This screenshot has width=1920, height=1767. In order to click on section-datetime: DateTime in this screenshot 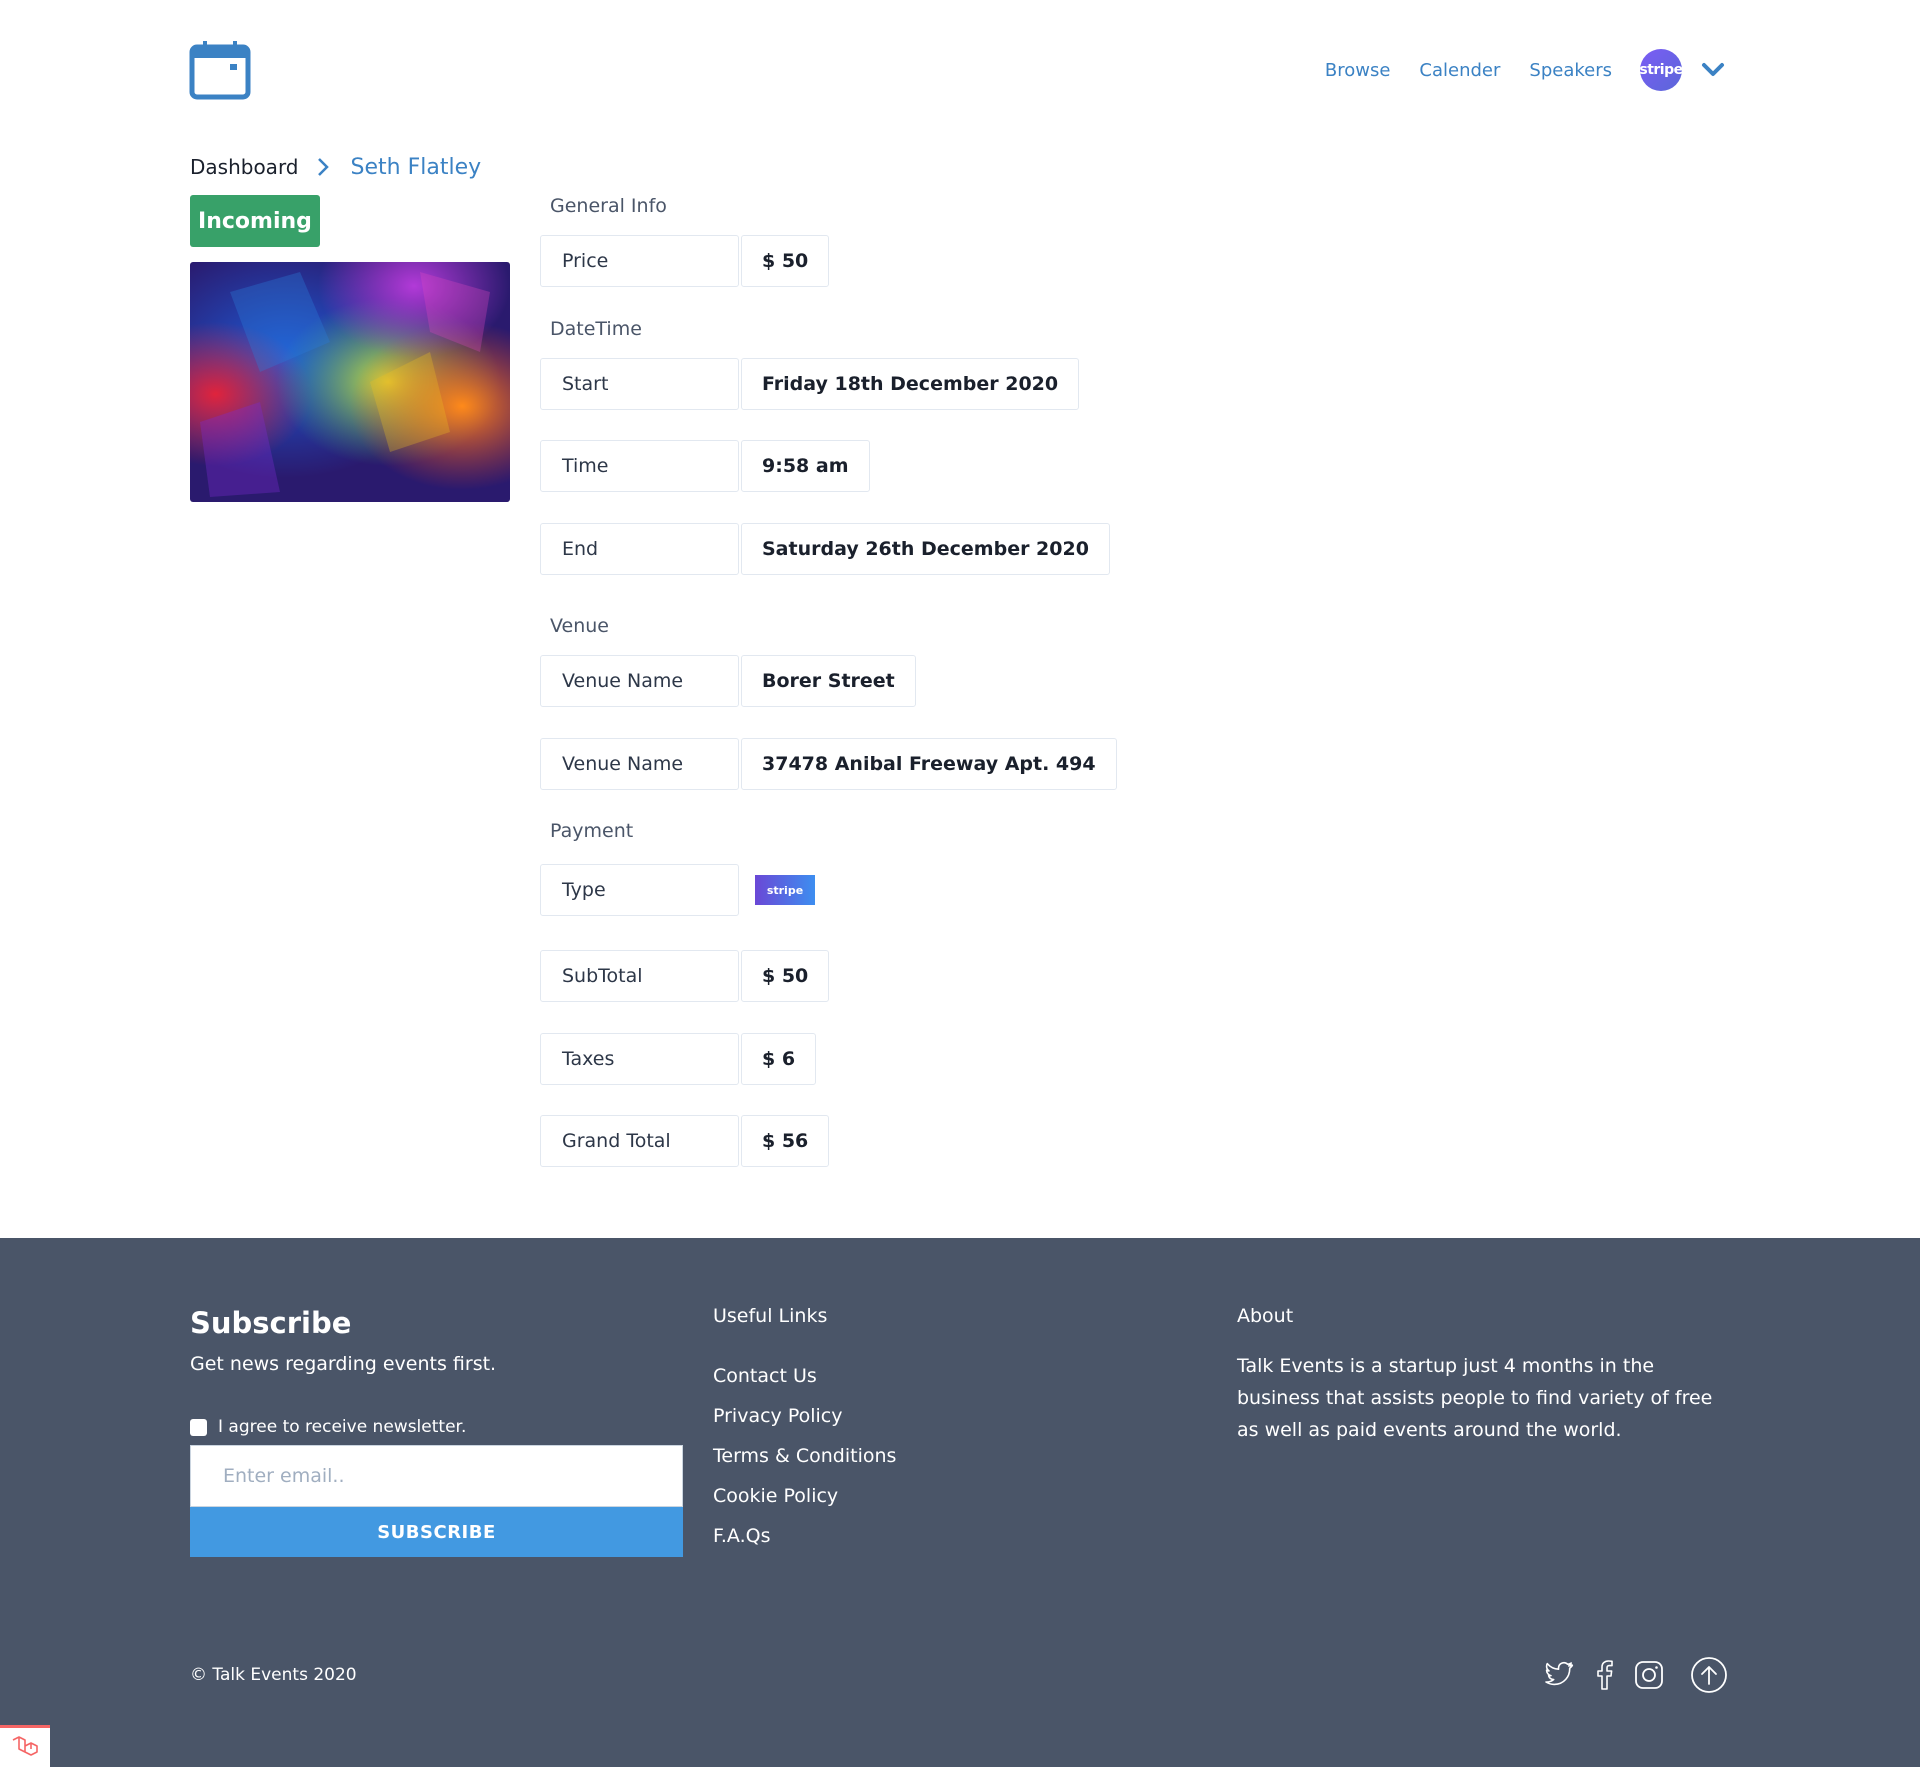, I will do `click(596, 329)`.